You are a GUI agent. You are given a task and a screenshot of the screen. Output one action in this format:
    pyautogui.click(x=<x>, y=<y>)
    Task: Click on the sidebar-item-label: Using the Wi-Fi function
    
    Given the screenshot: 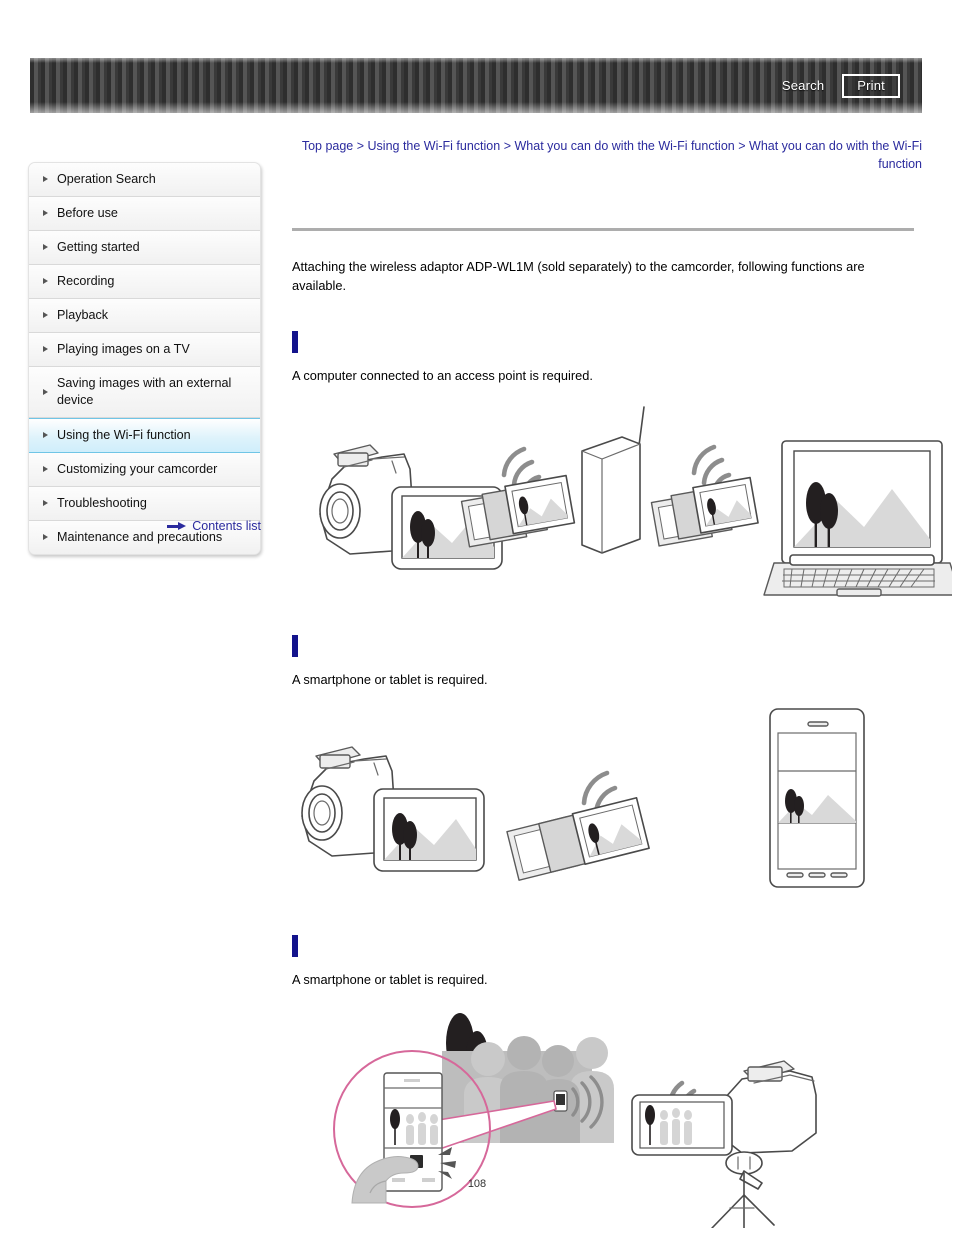 What is the action you would take?
    pyautogui.click(x=124, y=435)
    